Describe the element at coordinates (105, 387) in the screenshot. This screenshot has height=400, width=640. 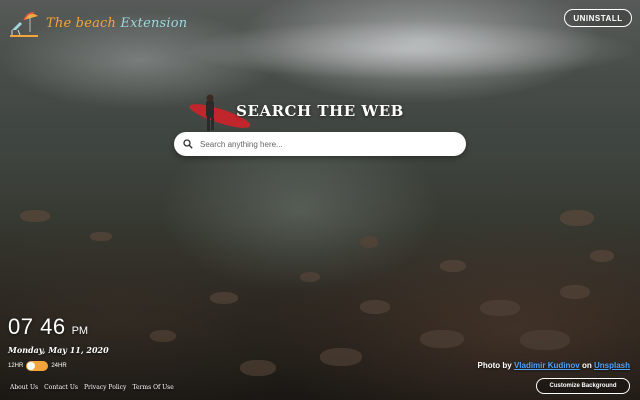
I see `footer-link-privacy-policy: Privacy Policy` at that location.